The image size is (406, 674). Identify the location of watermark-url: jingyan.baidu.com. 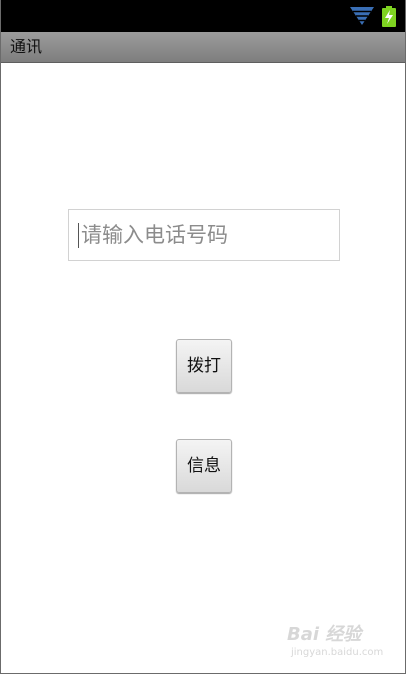
(337, 652).